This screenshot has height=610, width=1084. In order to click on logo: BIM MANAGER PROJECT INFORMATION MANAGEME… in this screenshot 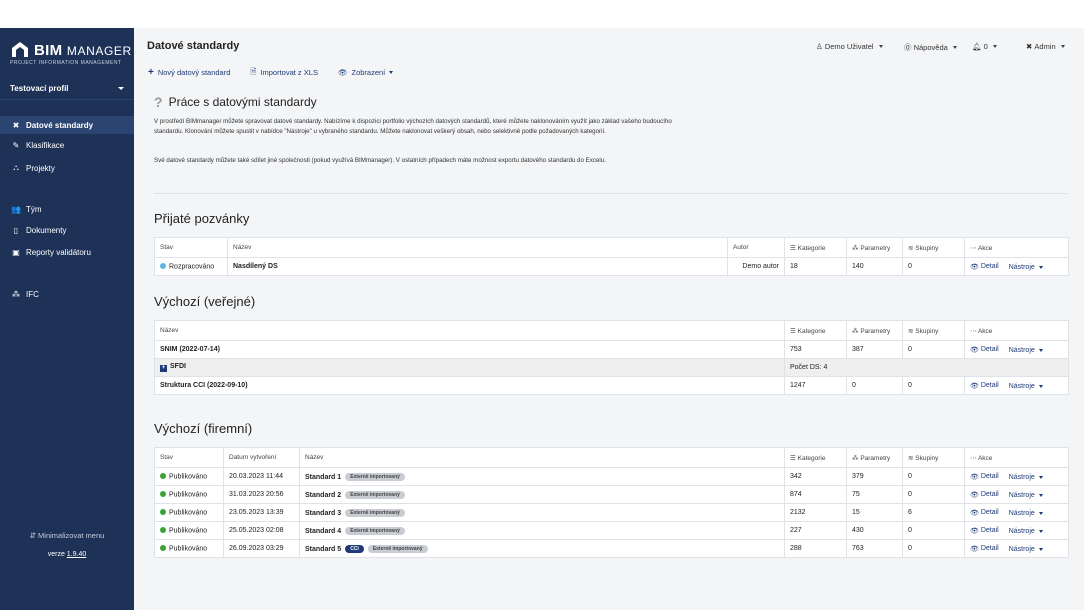, I will do `click(70, 55)`.